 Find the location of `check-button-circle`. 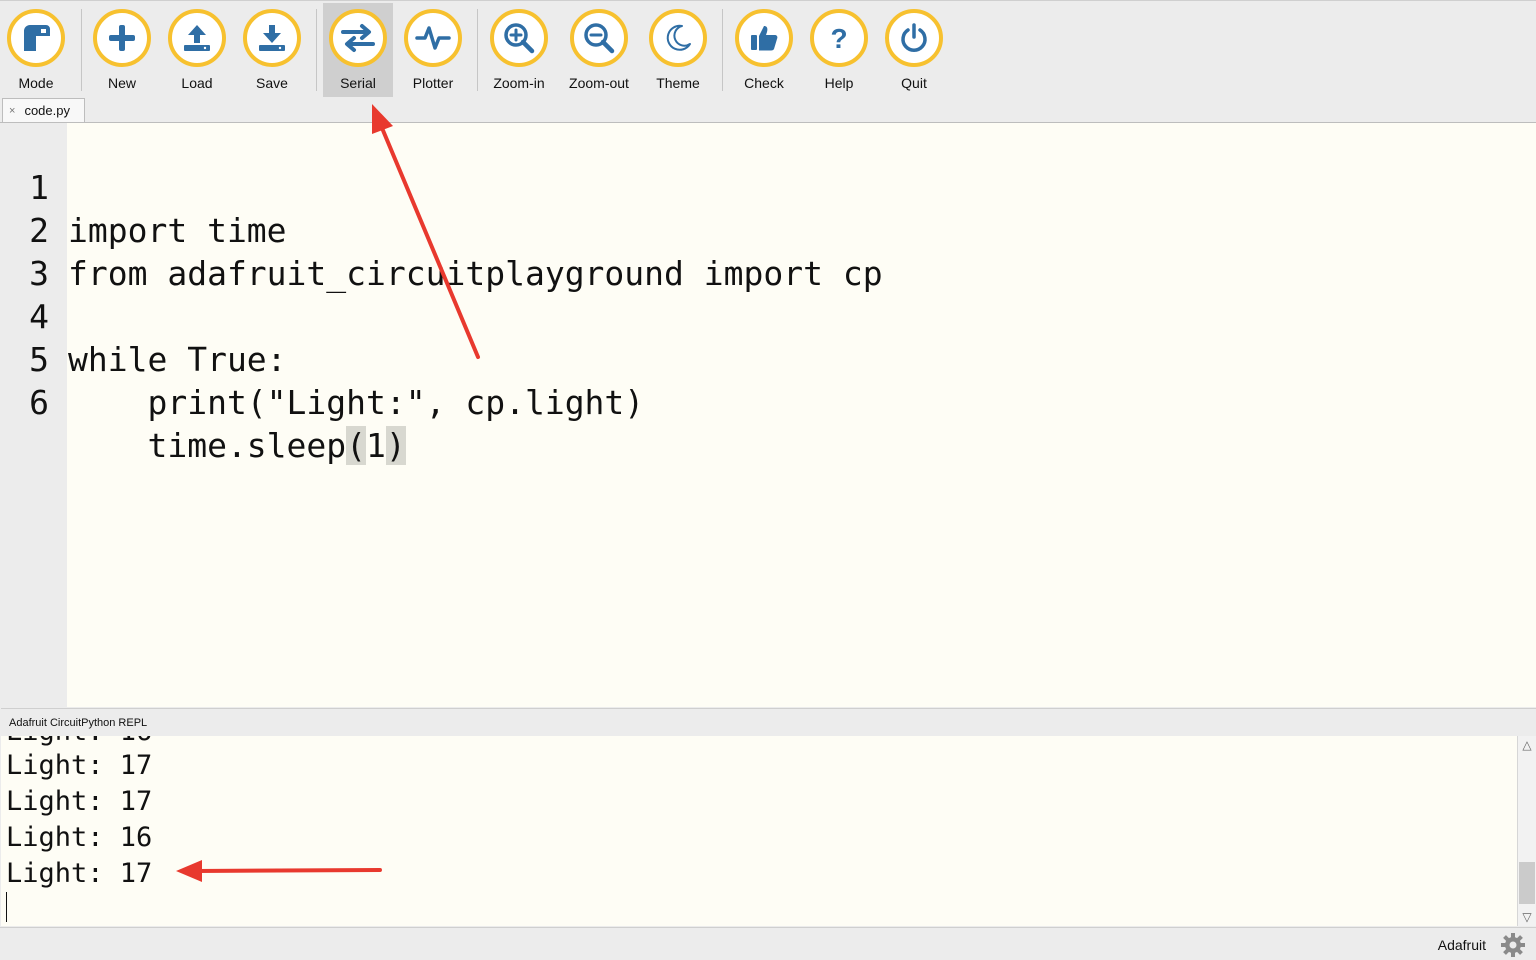

check-button-circle is located at coordinates (764, 38).